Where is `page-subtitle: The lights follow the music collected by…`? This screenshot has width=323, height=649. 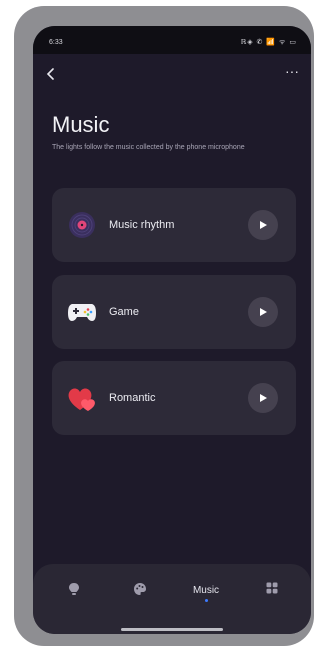 page-subtitle: The lights follow the music collected by… is located at coordinates (148, 147).